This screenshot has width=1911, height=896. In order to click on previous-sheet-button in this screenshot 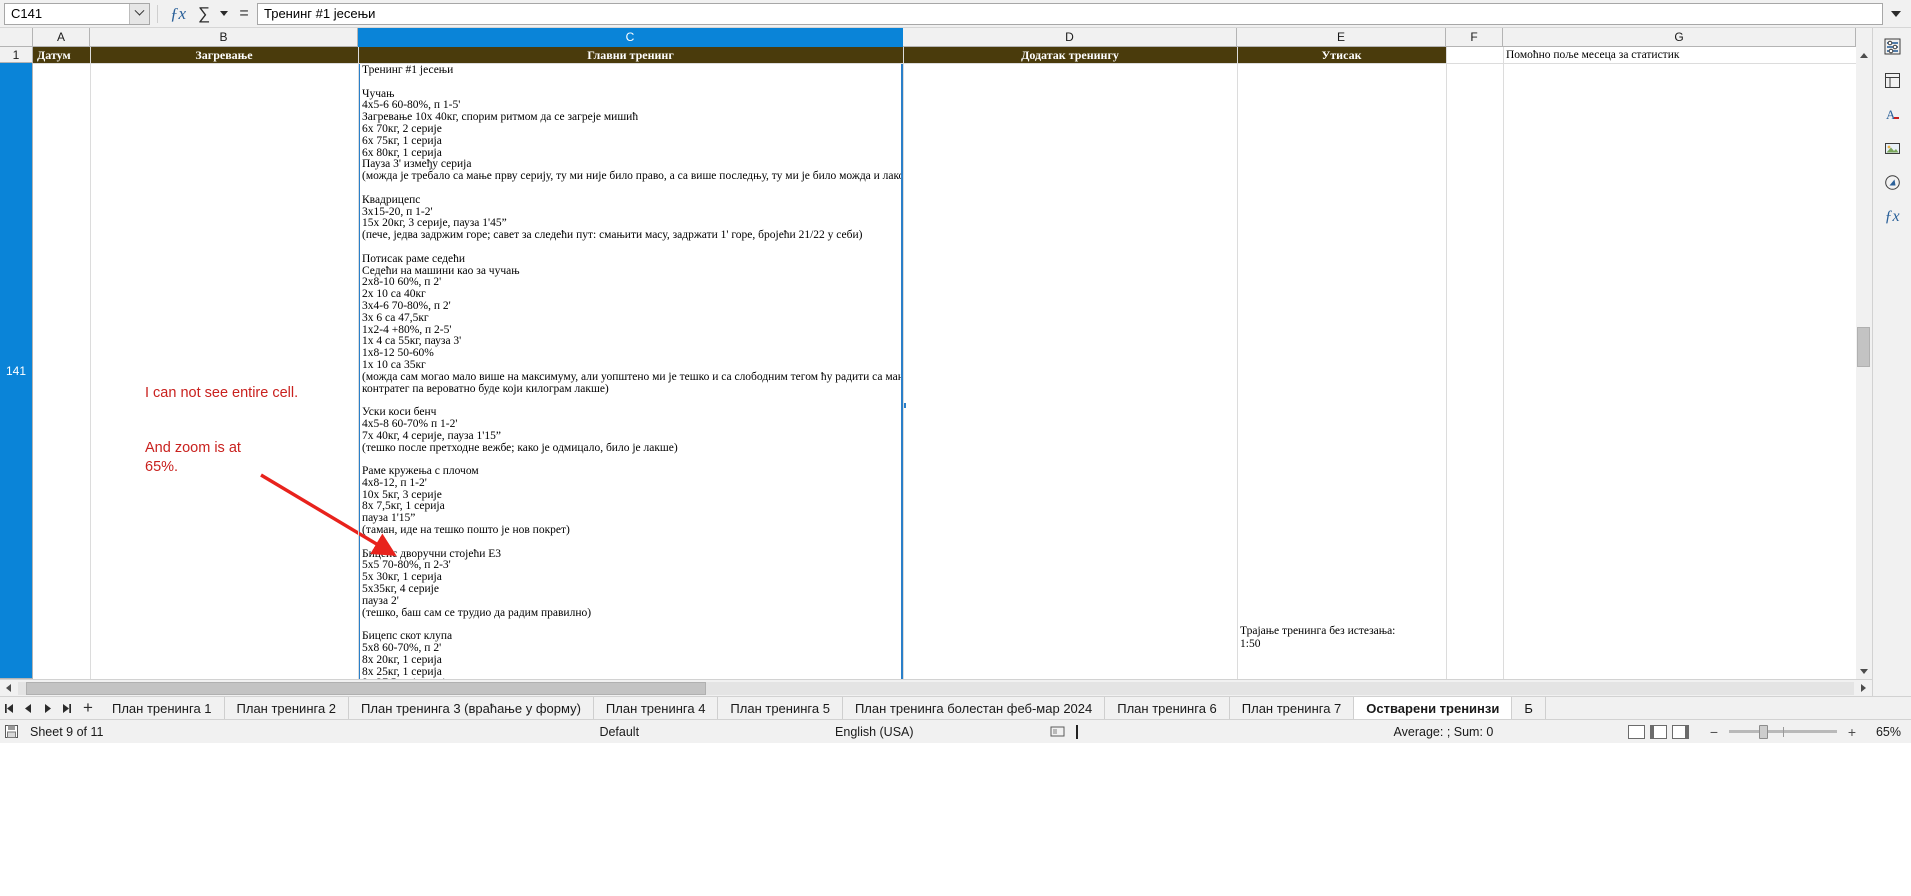, I will do `click(28, 708)`.